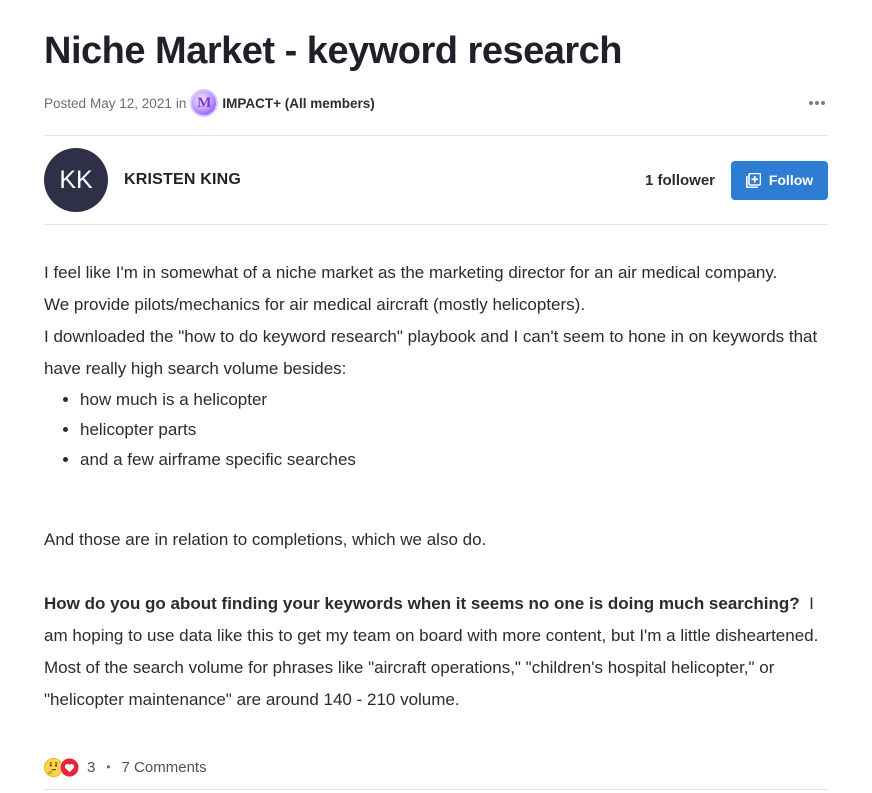  What do you see at coordinates (65, 103) in the screenshot?
I see `posted-label: Posted` at bounding box center [65, 103].